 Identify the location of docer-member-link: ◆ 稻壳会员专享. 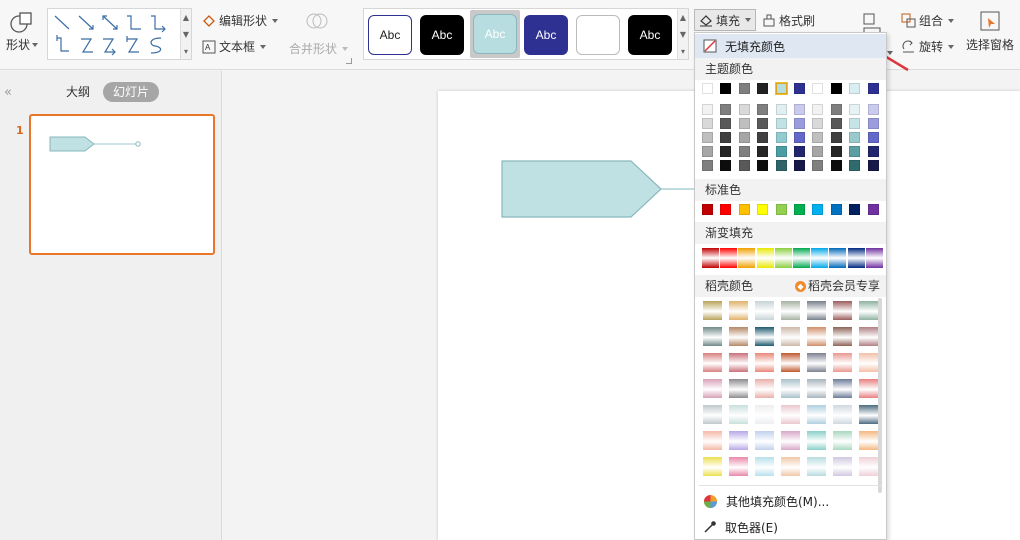
(837, 286).